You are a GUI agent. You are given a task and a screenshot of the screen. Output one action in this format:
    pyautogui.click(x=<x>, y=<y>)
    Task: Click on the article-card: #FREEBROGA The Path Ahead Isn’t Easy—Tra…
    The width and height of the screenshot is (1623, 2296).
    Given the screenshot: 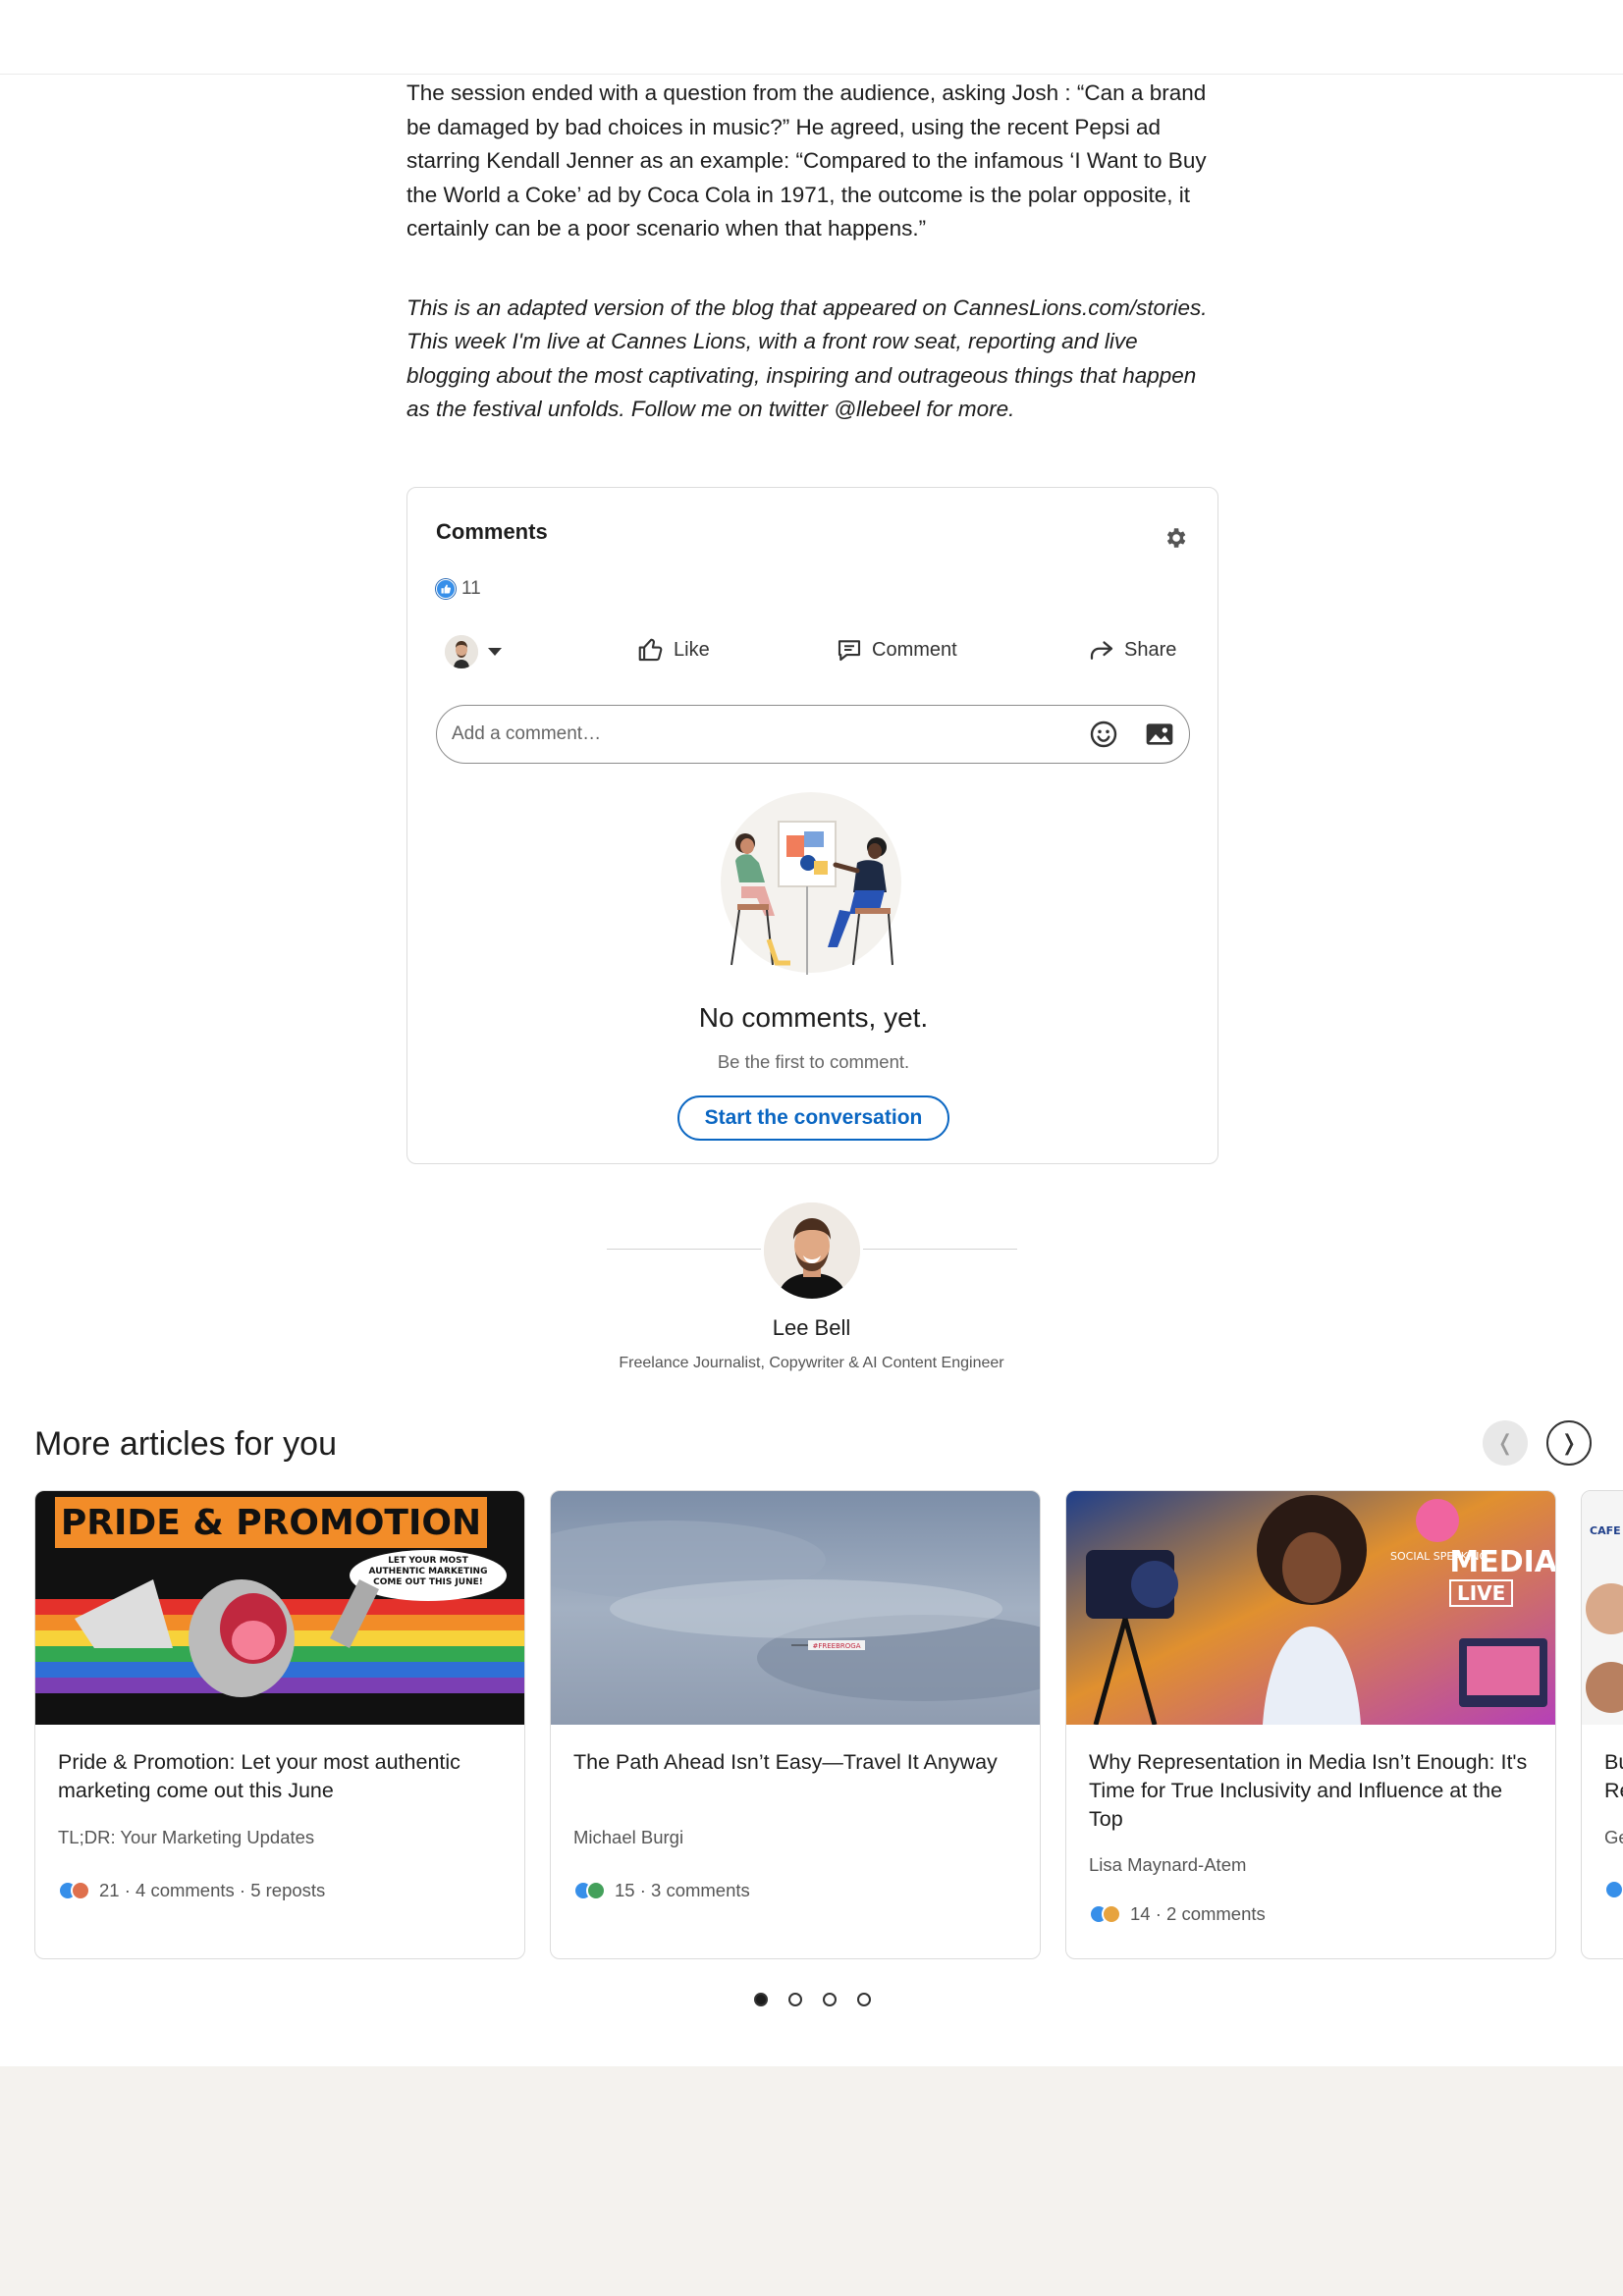 What is the action you would take?
    pyautogui.click(x=795, y=1724)
    